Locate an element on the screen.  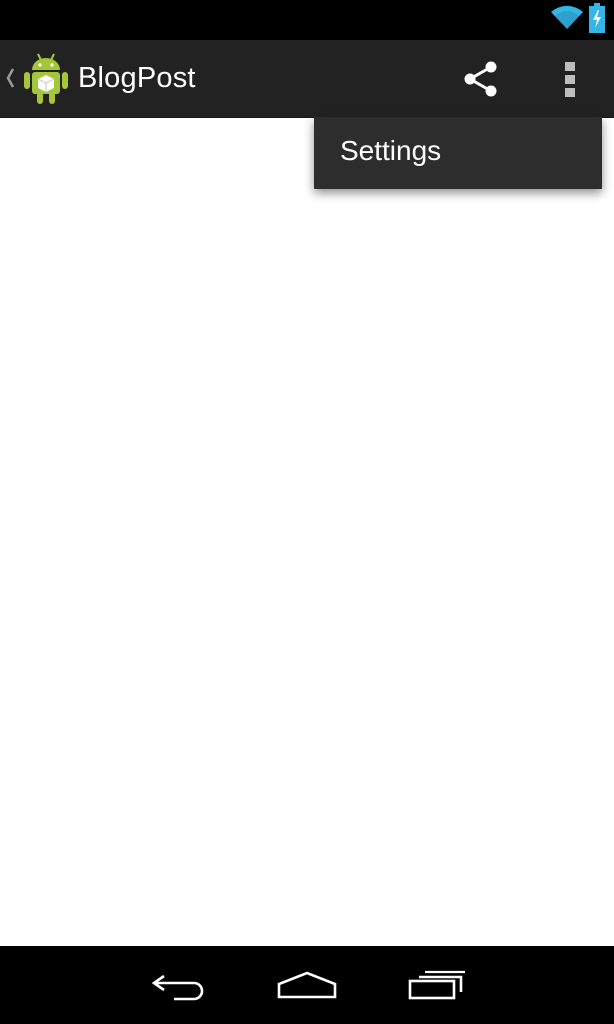
home-icon is located at coordinates (307, 985).